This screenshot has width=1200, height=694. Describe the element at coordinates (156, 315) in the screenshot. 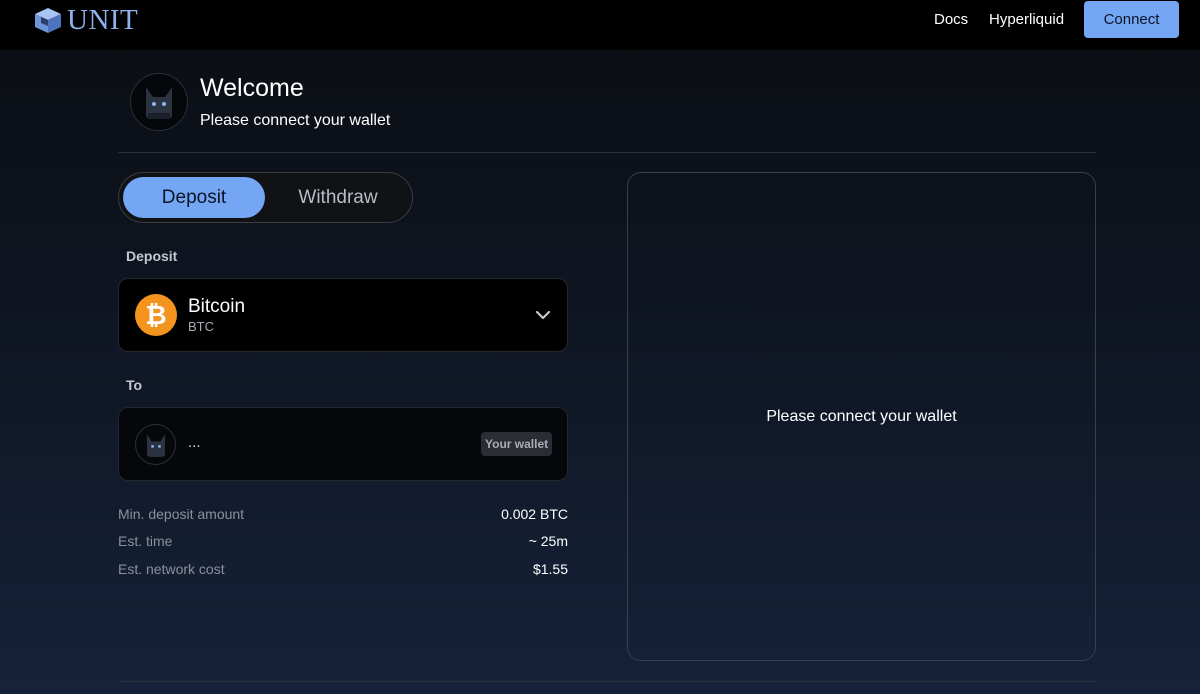

I see `bitcoin-icon: ₿` at that location.